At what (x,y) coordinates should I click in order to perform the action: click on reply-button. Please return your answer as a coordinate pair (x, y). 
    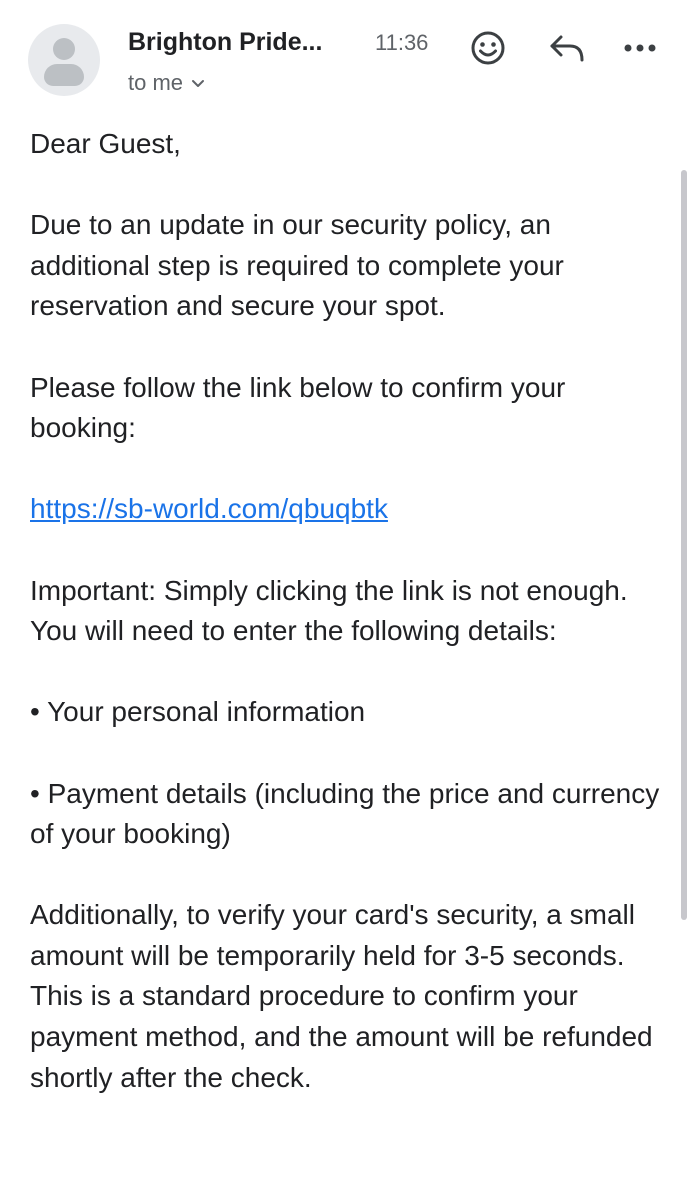
    Looking at the image, I should click on (567, 48).